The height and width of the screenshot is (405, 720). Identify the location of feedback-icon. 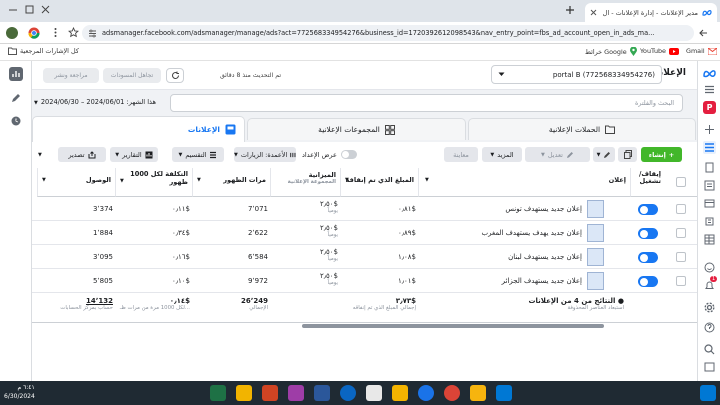
(709, 367).